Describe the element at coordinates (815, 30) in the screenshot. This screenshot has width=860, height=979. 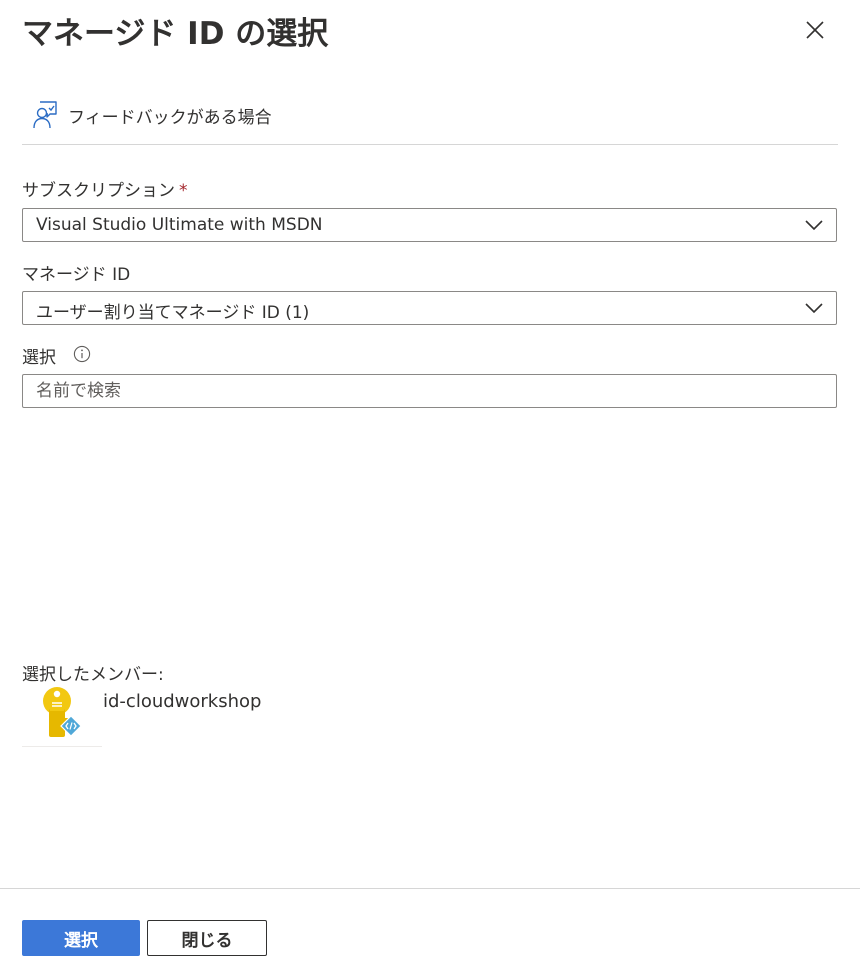
I see `close-icon` at that location.